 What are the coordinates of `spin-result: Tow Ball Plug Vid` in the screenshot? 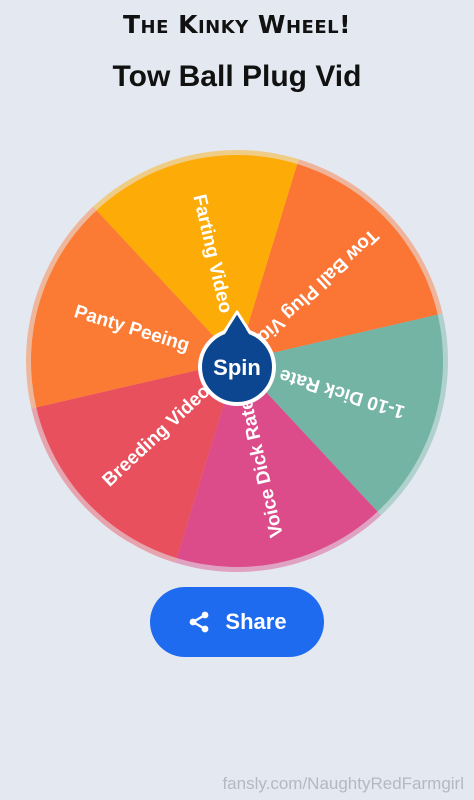 It's located at (237, 76).